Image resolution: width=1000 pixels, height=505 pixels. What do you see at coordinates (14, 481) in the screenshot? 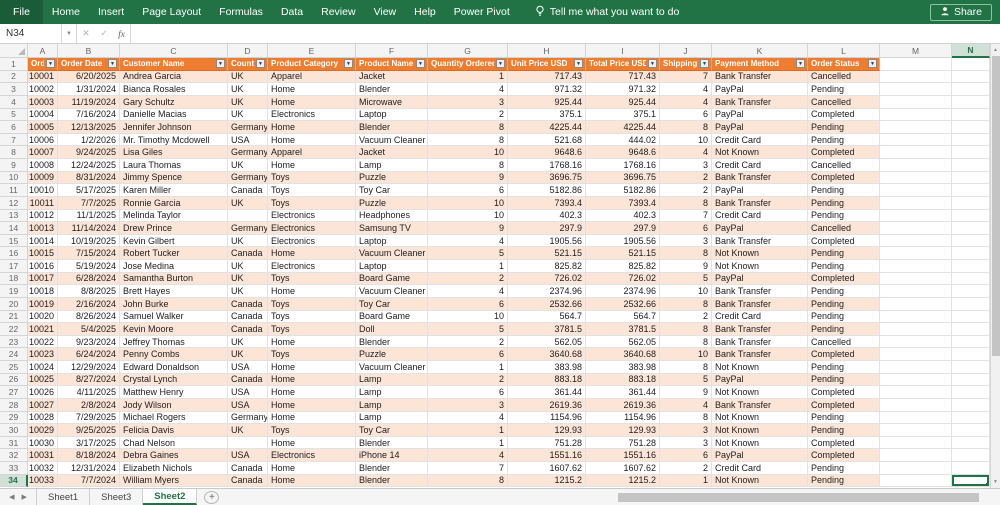
I see `row-header-34: 34` at bounding box center [14, 481].